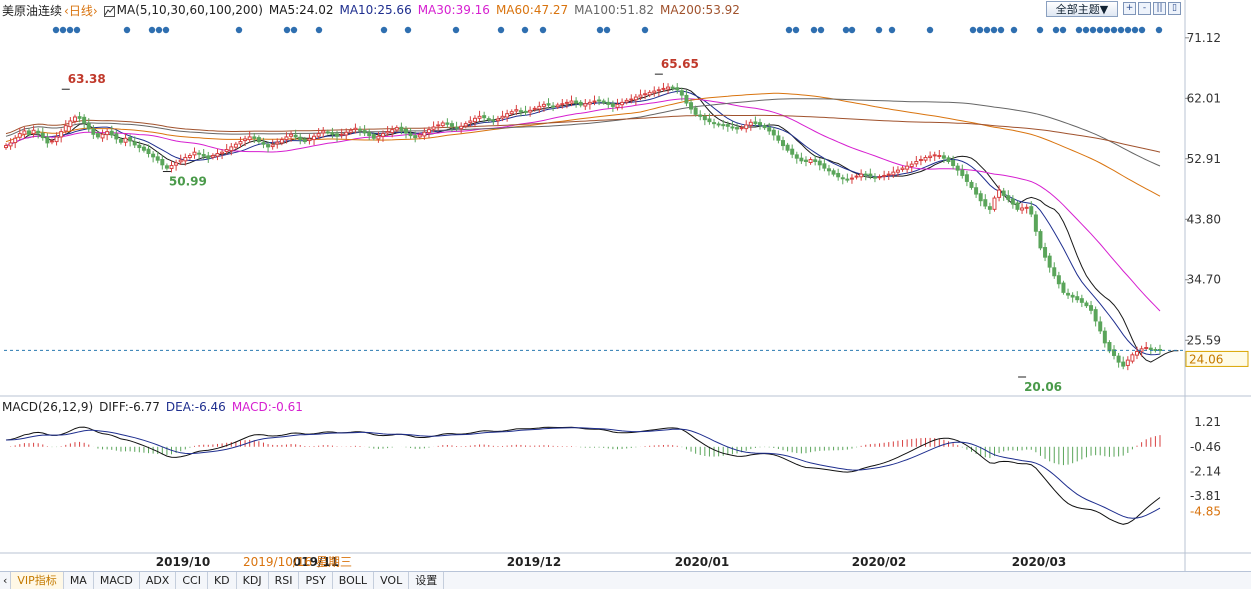 The width and height of the screenshot is (1251, 589). Describe the element at coordinates (37, 580) in the screenshot. I see `tab-vip-indicator: VIP指标` at that location.